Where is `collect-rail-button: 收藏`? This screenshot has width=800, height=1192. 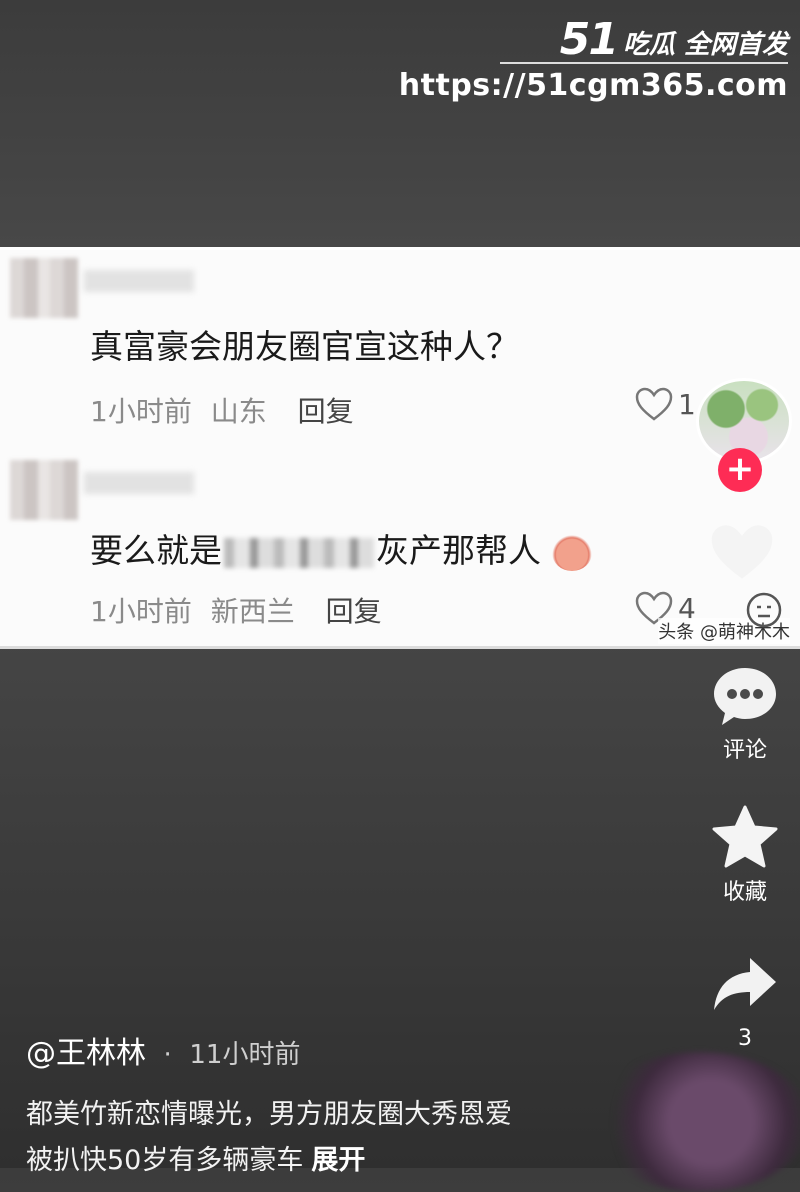 collect-rail-button: 收藏 is located at coordinates (745, 855).